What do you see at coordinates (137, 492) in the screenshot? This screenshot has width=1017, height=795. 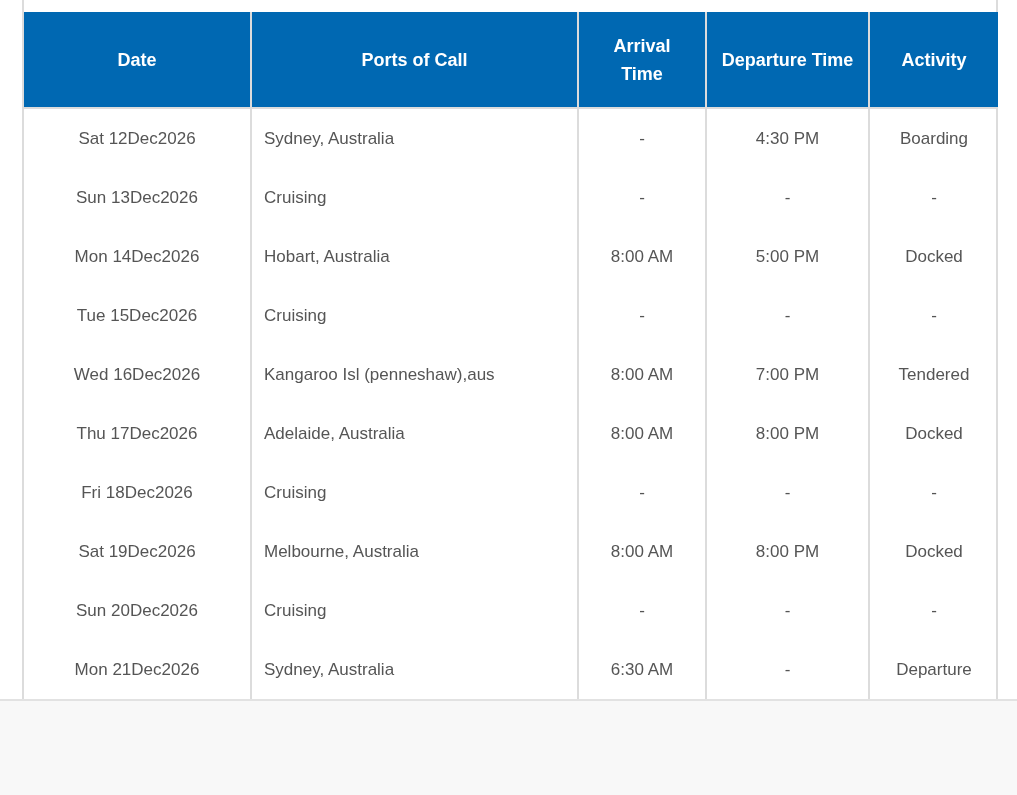 I see `table-cell: Fri 18Dec2026` at bounding box center [137, 492].